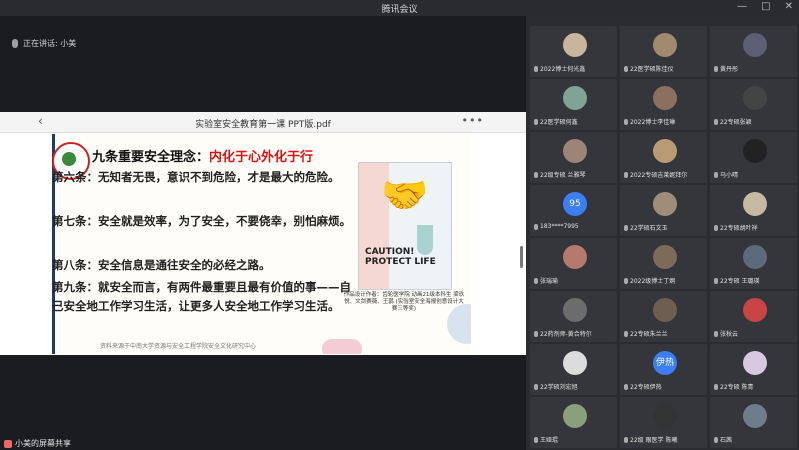  What do you see at coordinates (664, 439) in the screenshot?
I see `participant-name-row: 22级 眼医学 陈曦` at bounding box center [664, 439].